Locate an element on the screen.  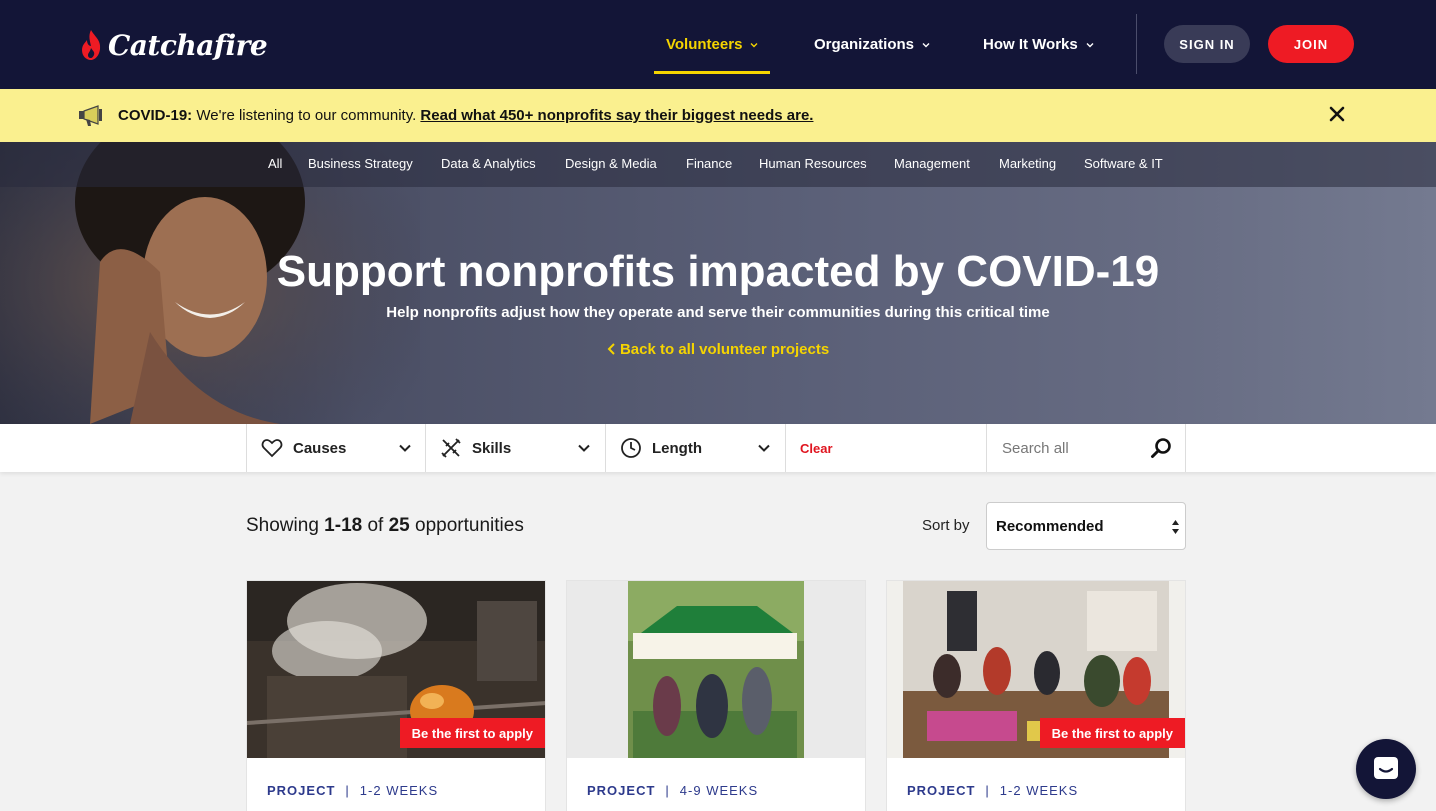
filter-bar: Causes Skills Length Clear is located at coordinates (718, 448).